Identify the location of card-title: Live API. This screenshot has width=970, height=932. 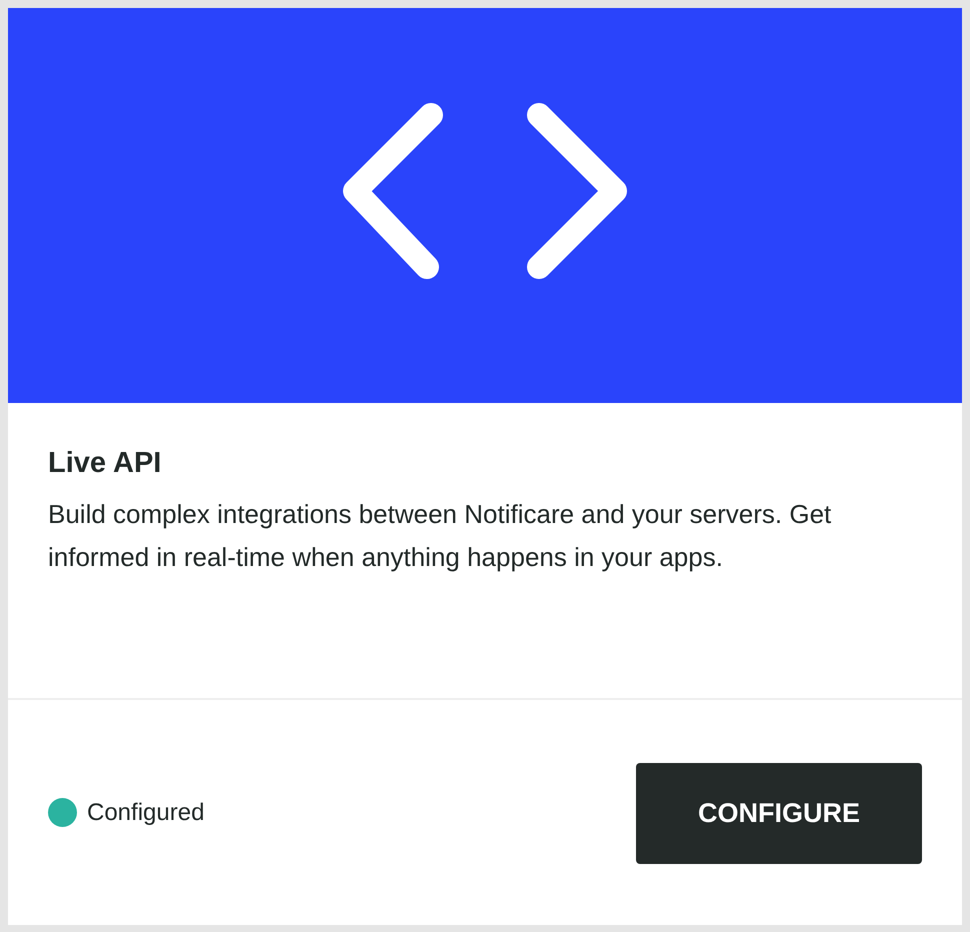
(105, 463).